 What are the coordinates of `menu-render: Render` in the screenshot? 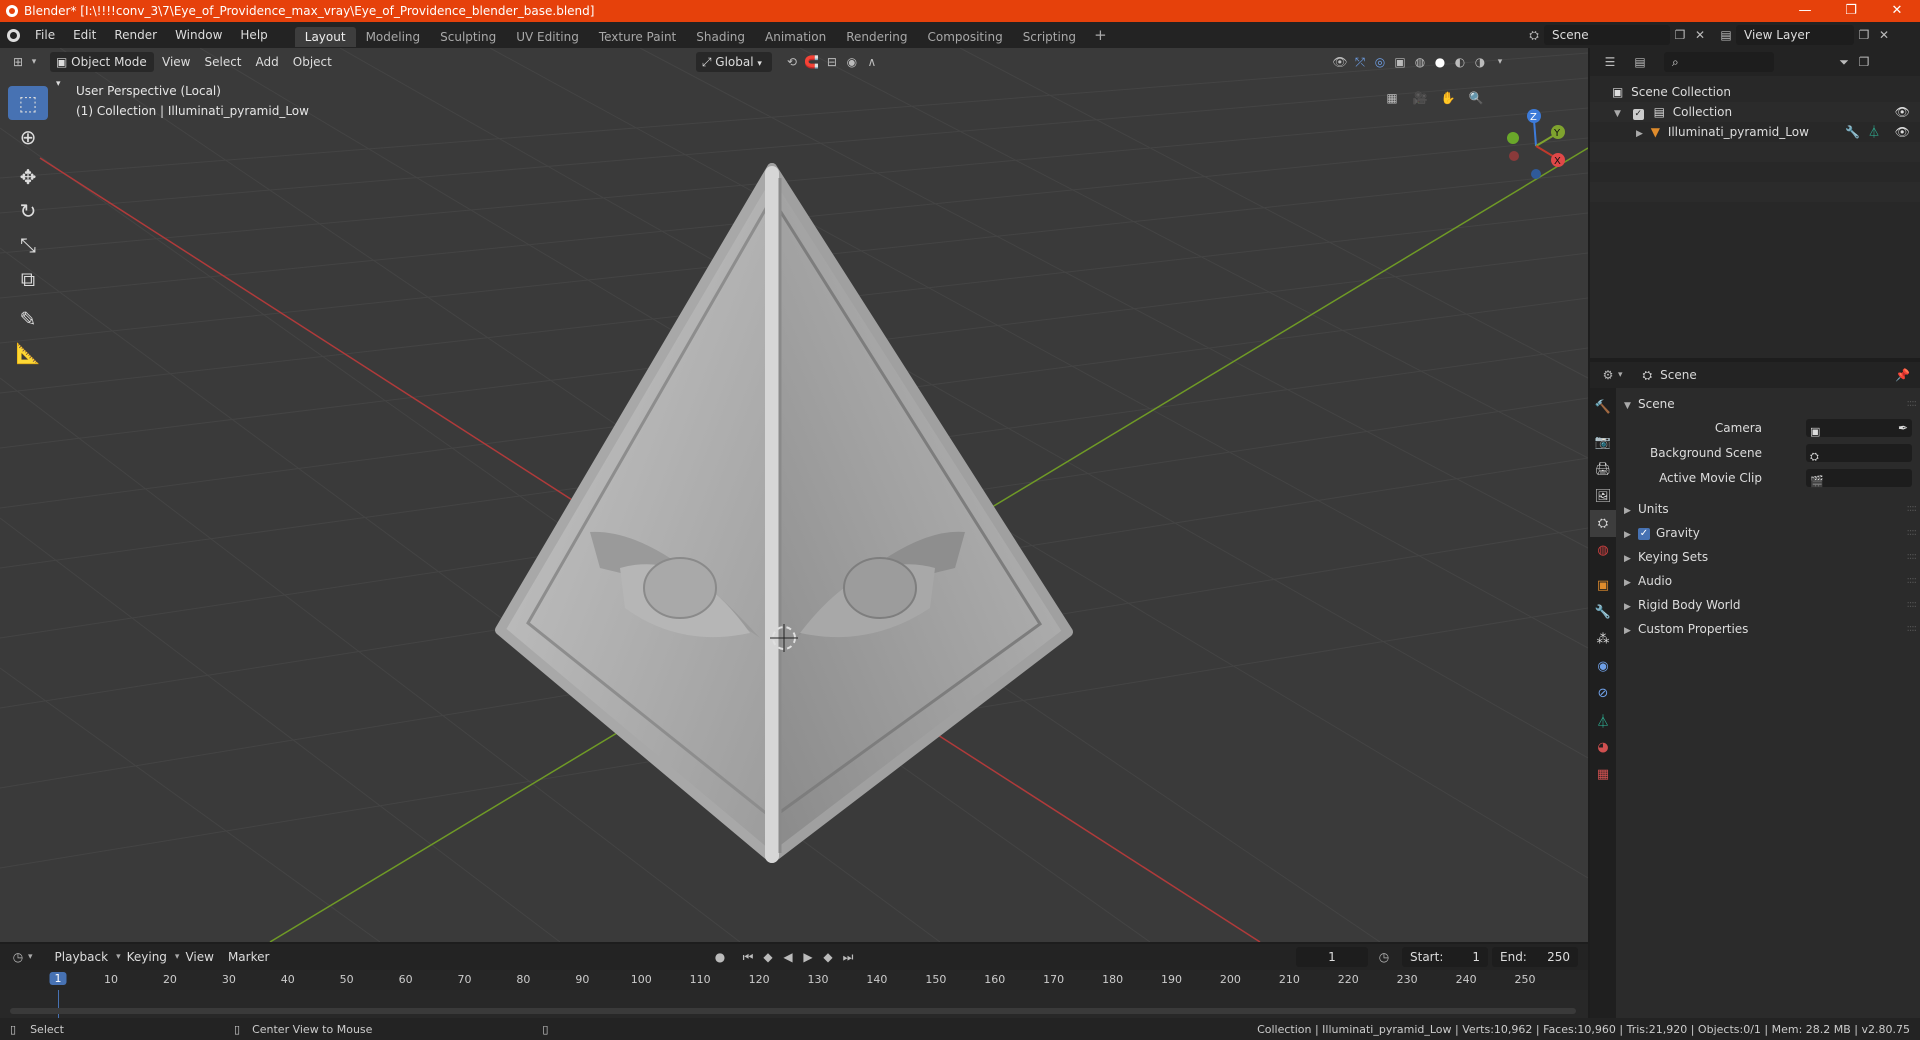 It's located at (135, 35).